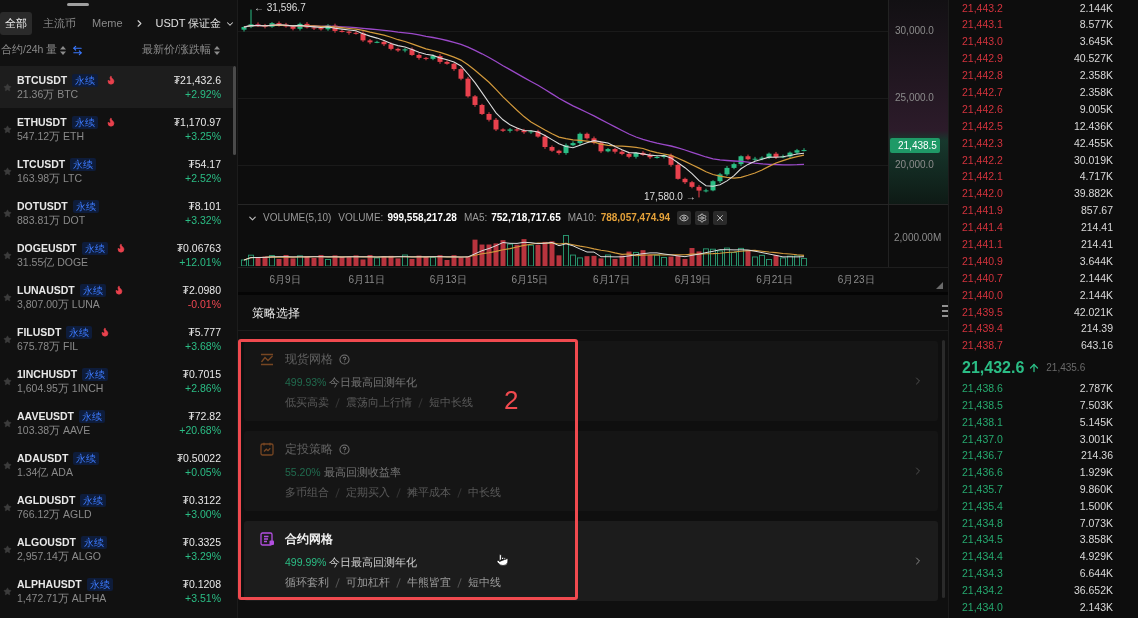  I want to click on volume-tick: 2,000.00M, so click(918, 238).